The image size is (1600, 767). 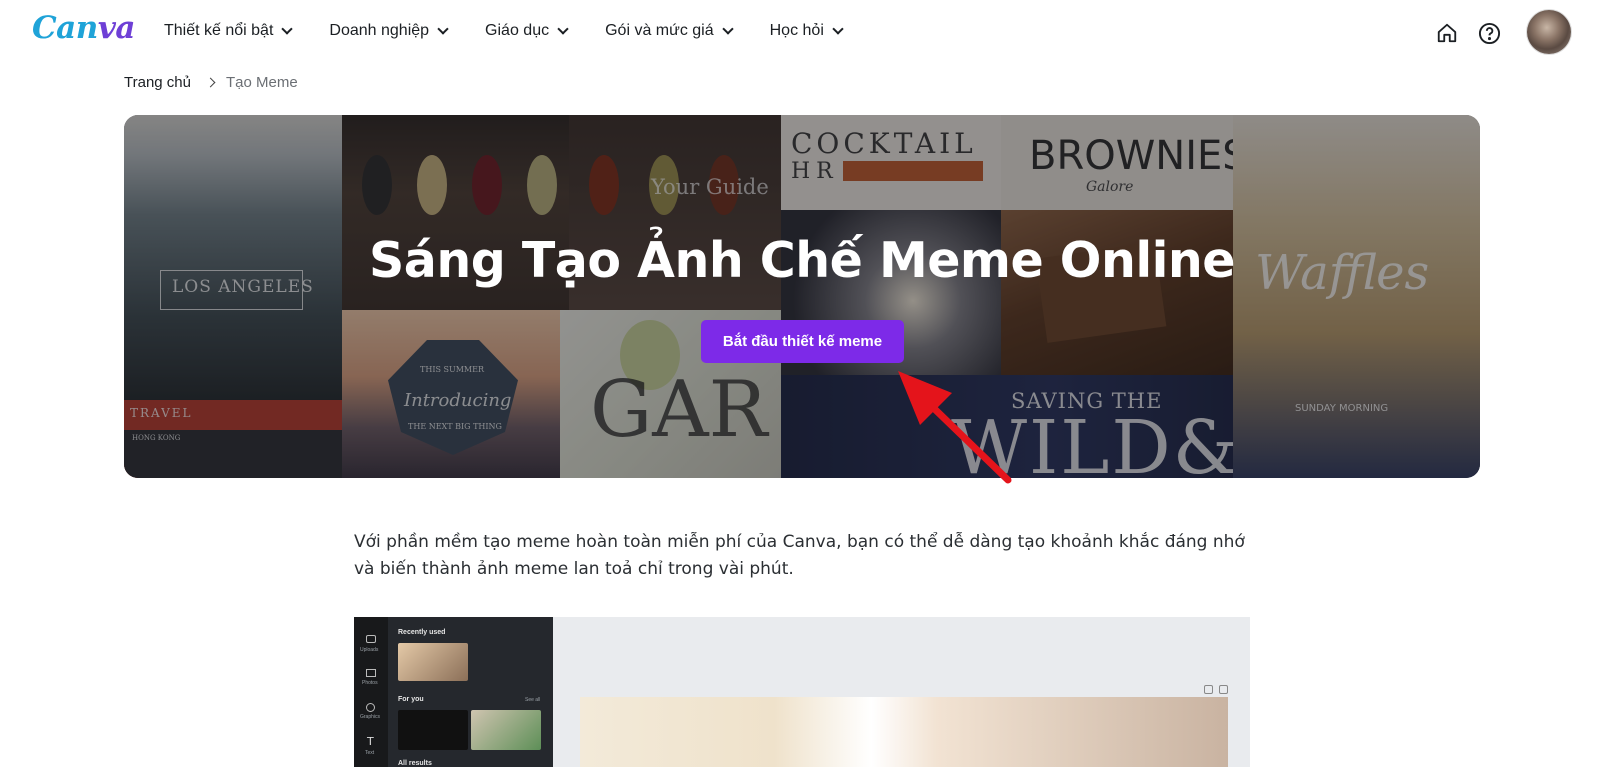 I want to click on start-design-meme-button: Bắt đầu thiết kế meme, so click(x=802, y=341).